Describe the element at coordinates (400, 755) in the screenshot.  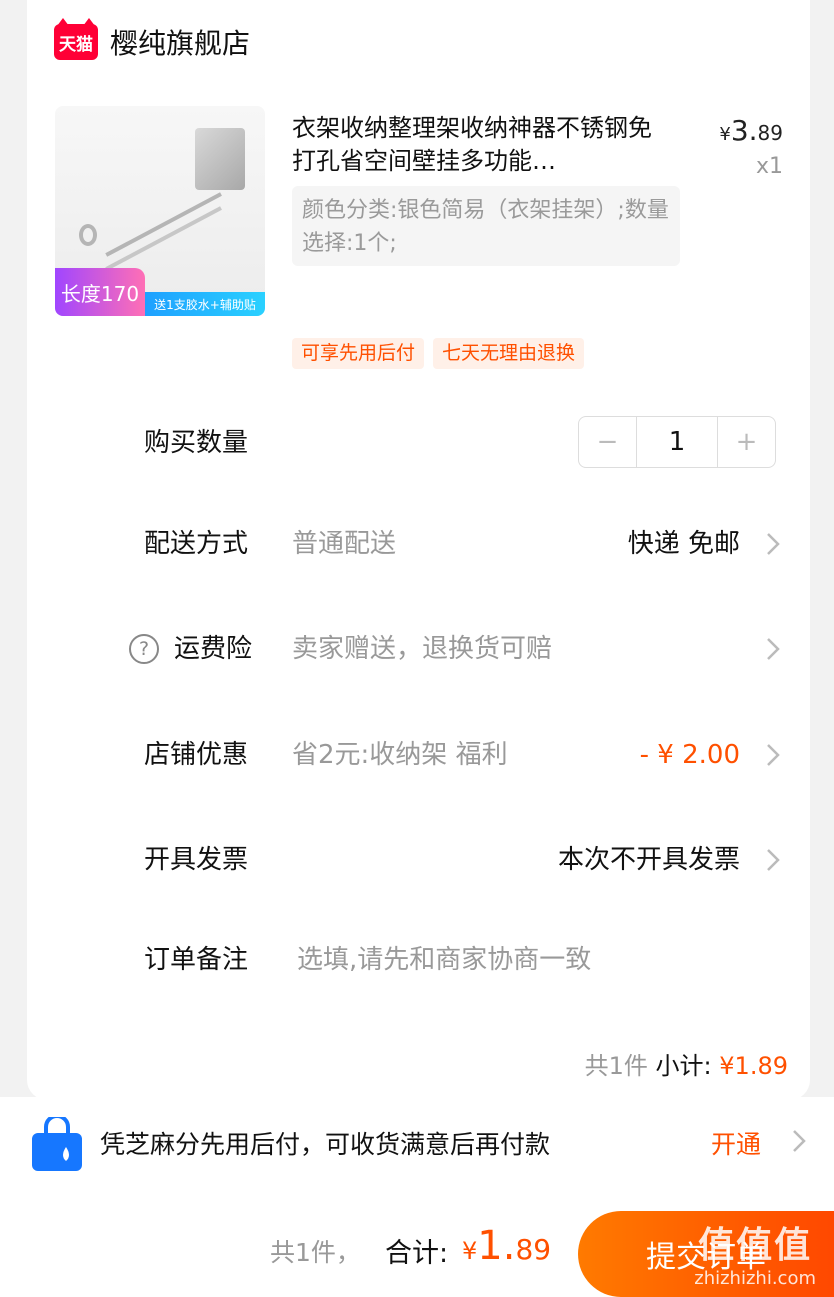
I see `discount-desc: 省2元:收纳架 福利` at that location.